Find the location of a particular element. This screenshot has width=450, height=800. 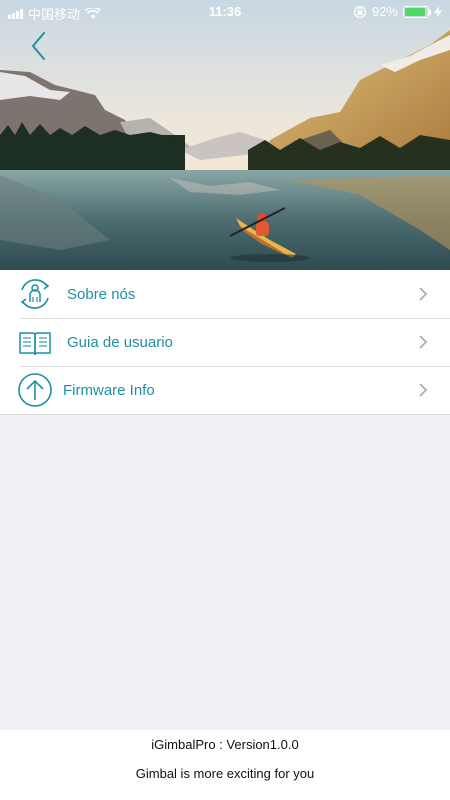

battery-percent: 92% is located at coordinates (384, 11).